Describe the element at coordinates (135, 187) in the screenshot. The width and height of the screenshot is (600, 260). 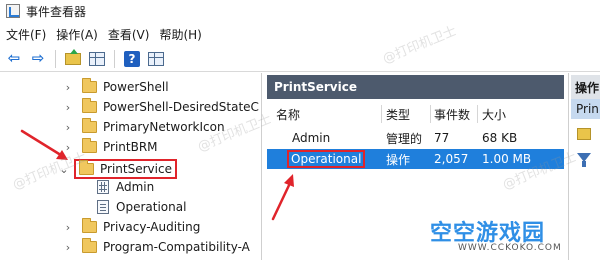
I see `tree-item-label: Admin` at that location.